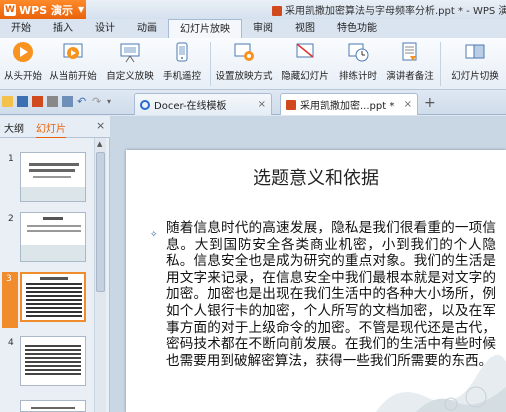  I want to click on tab-outline: 大纲, so click(14, 127).